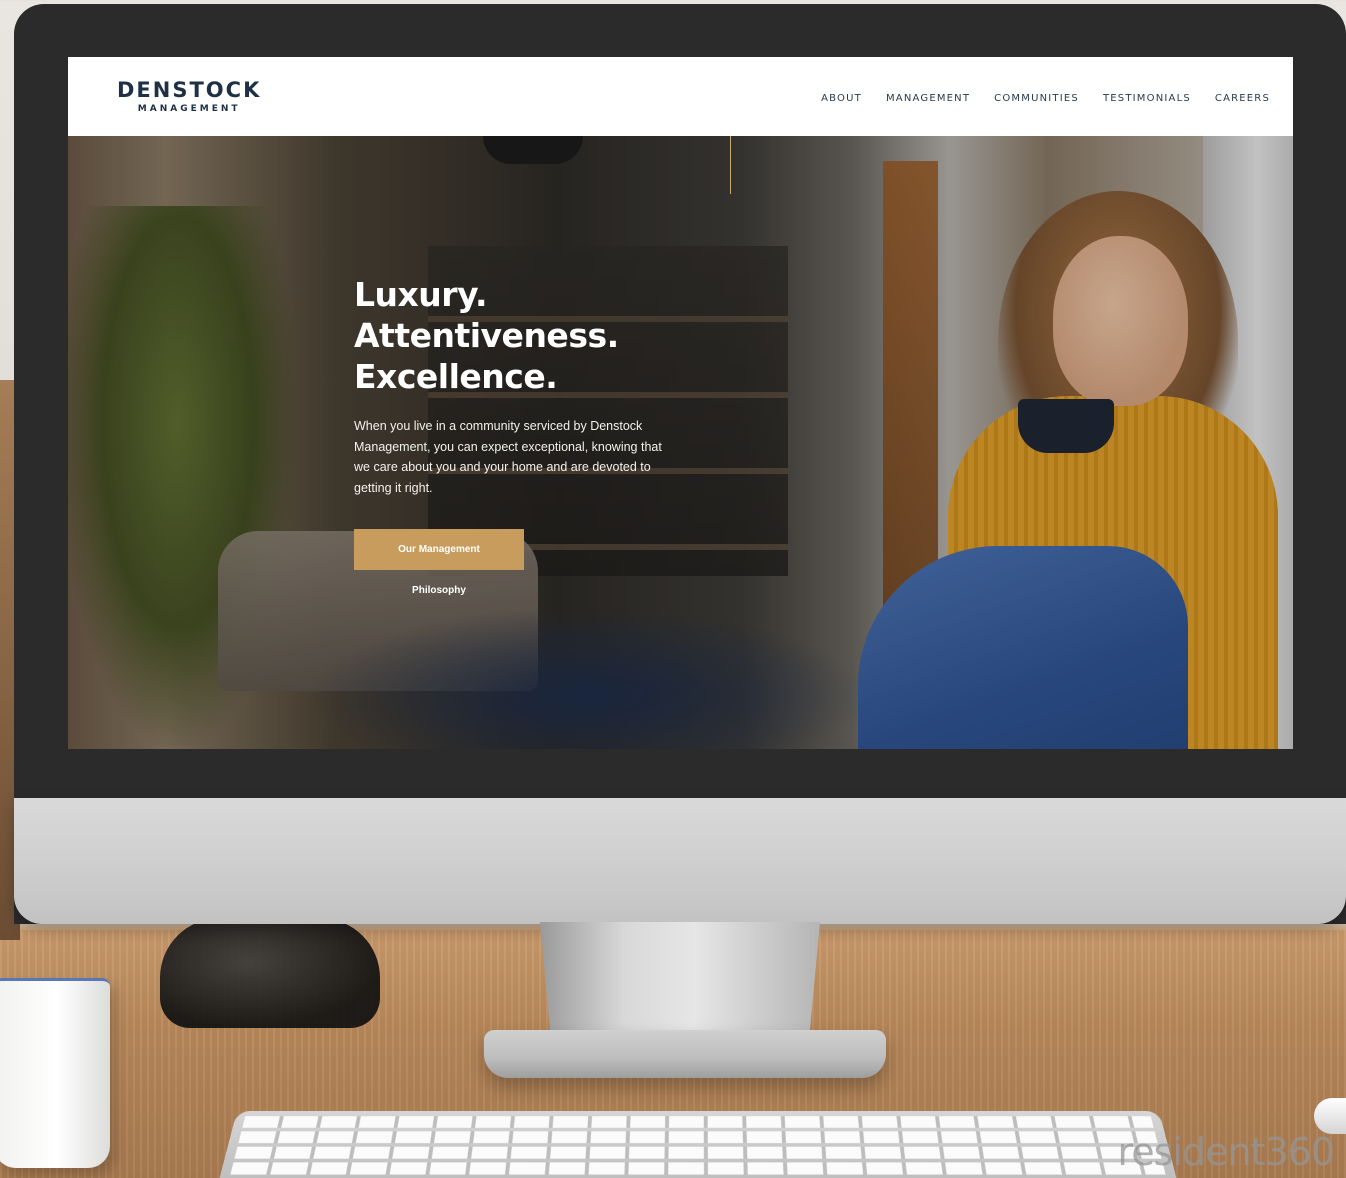  I want to click on keyboard-image, so click(698, 1144).